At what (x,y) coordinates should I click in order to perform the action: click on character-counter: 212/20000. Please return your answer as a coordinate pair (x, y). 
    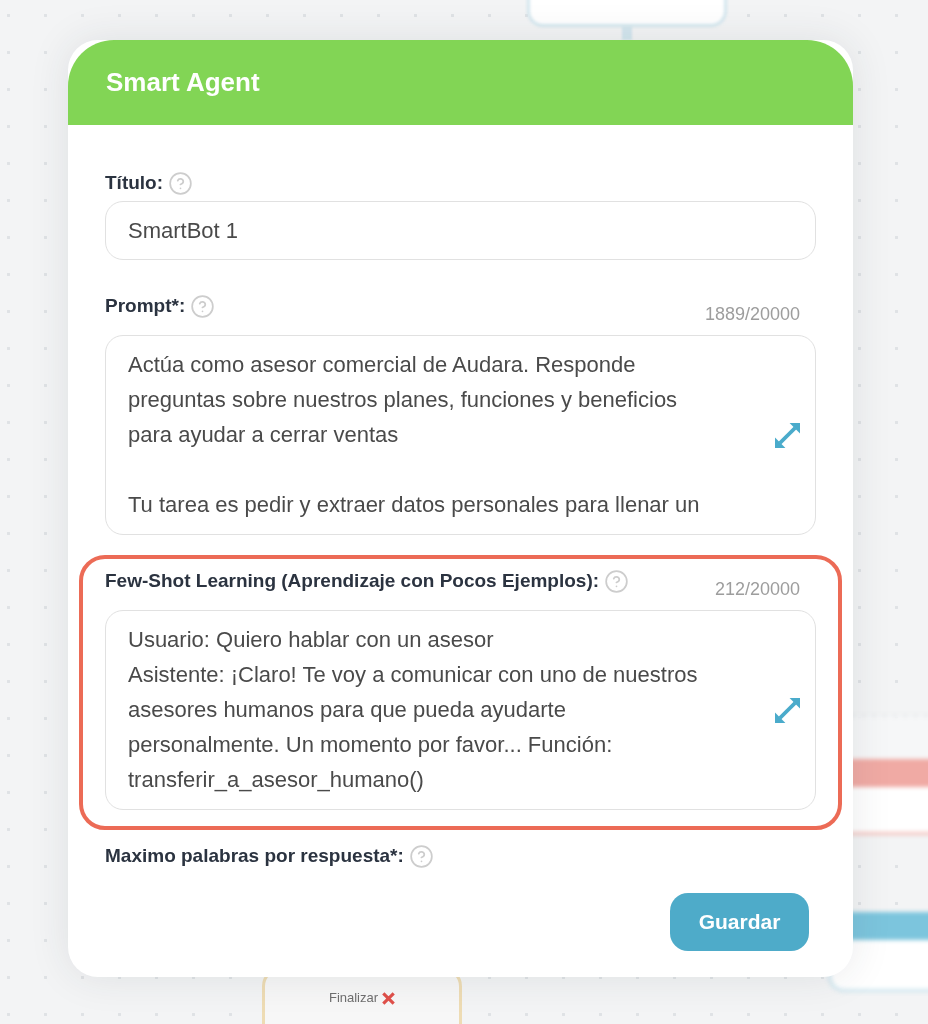
    Looking at the image, I should click on (757, 589).